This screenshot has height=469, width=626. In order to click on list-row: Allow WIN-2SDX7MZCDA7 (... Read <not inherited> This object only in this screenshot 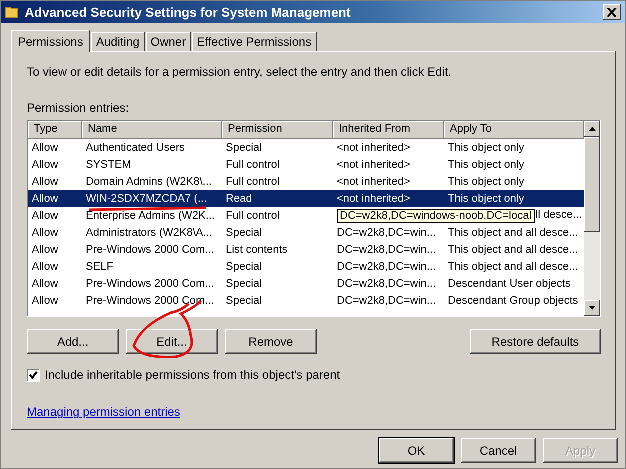, I will do `click(306, 198)`.